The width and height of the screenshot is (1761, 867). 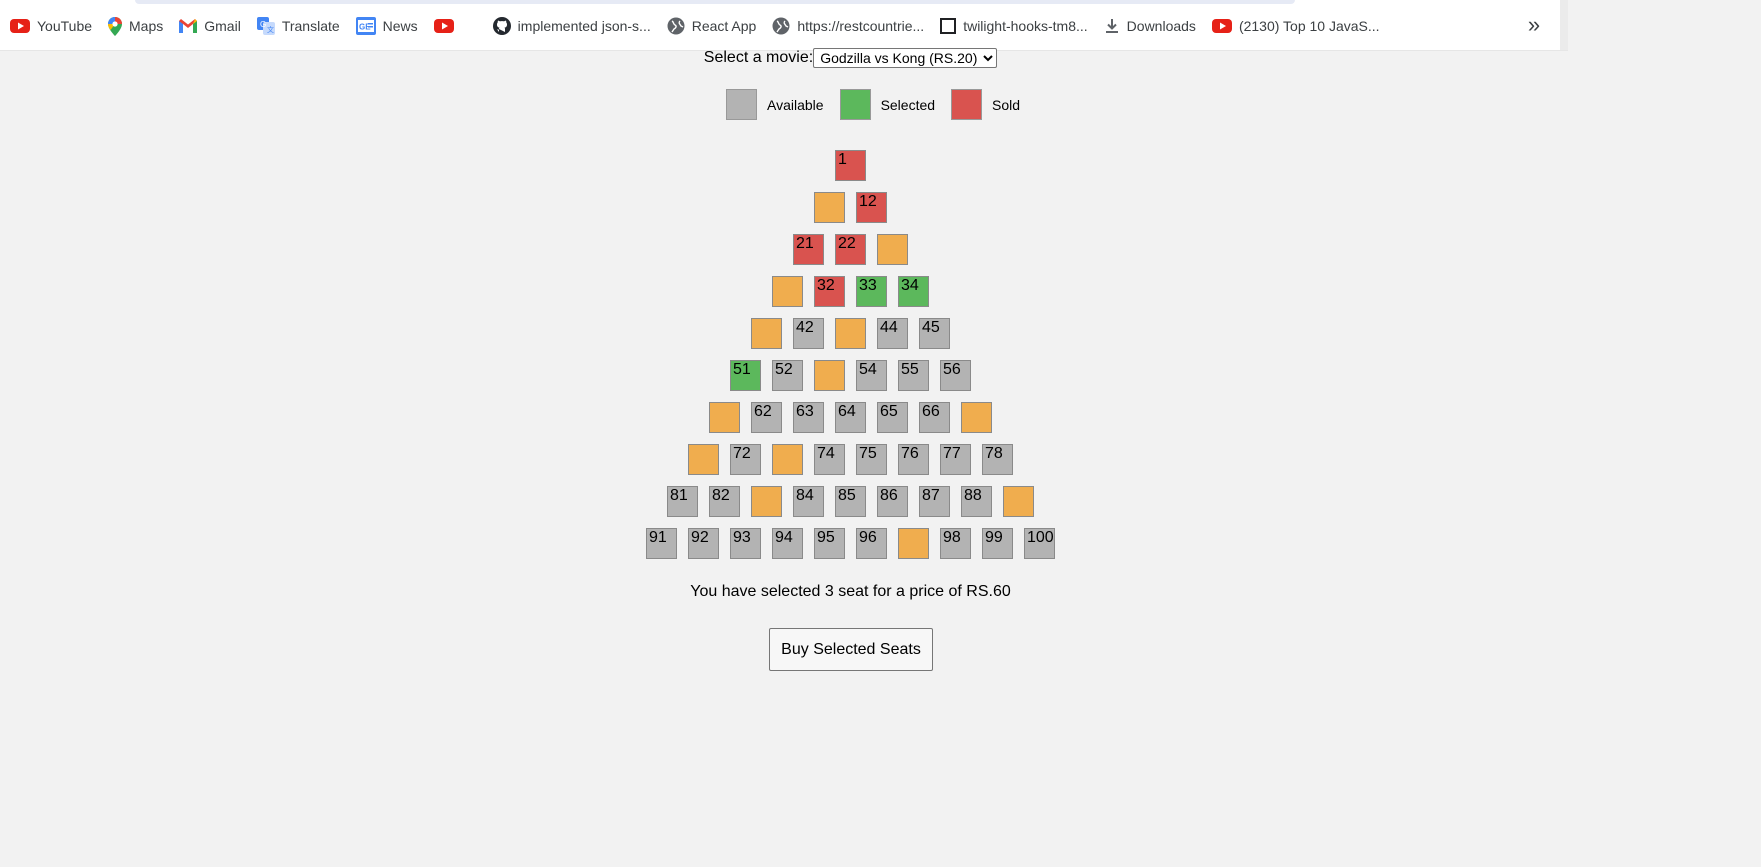 I want to click on movie-select: Godzilla vs Kong (RS.20), so click(x=905, y=58).